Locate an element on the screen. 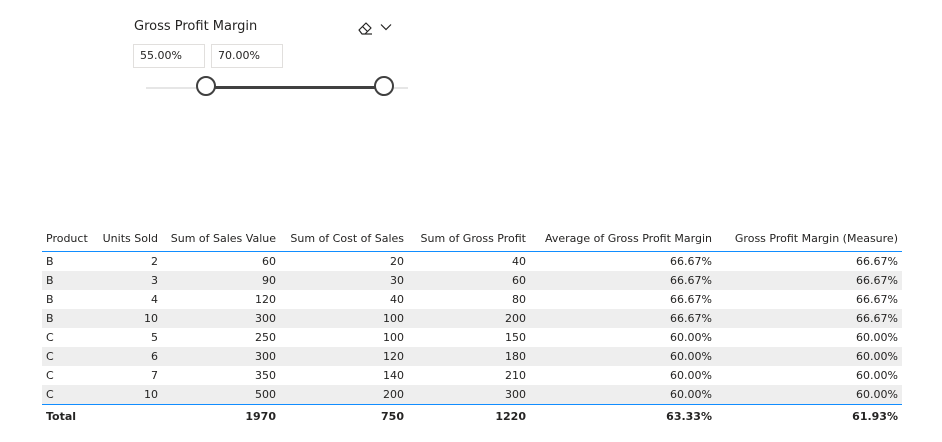  table-row: B 3 90 30 60 66.67% 66.67% is located at coordinates (472, 280).